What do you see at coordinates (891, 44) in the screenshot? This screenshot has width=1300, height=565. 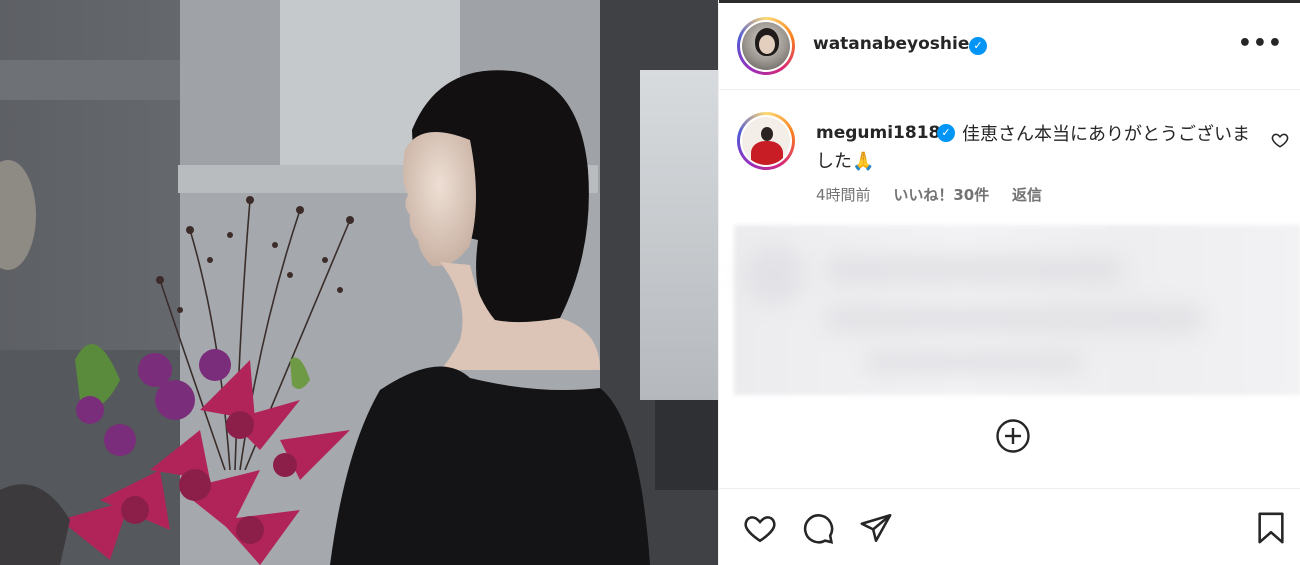 I see `author-username: watanabeyoshie` at bounding box center [891, 44].